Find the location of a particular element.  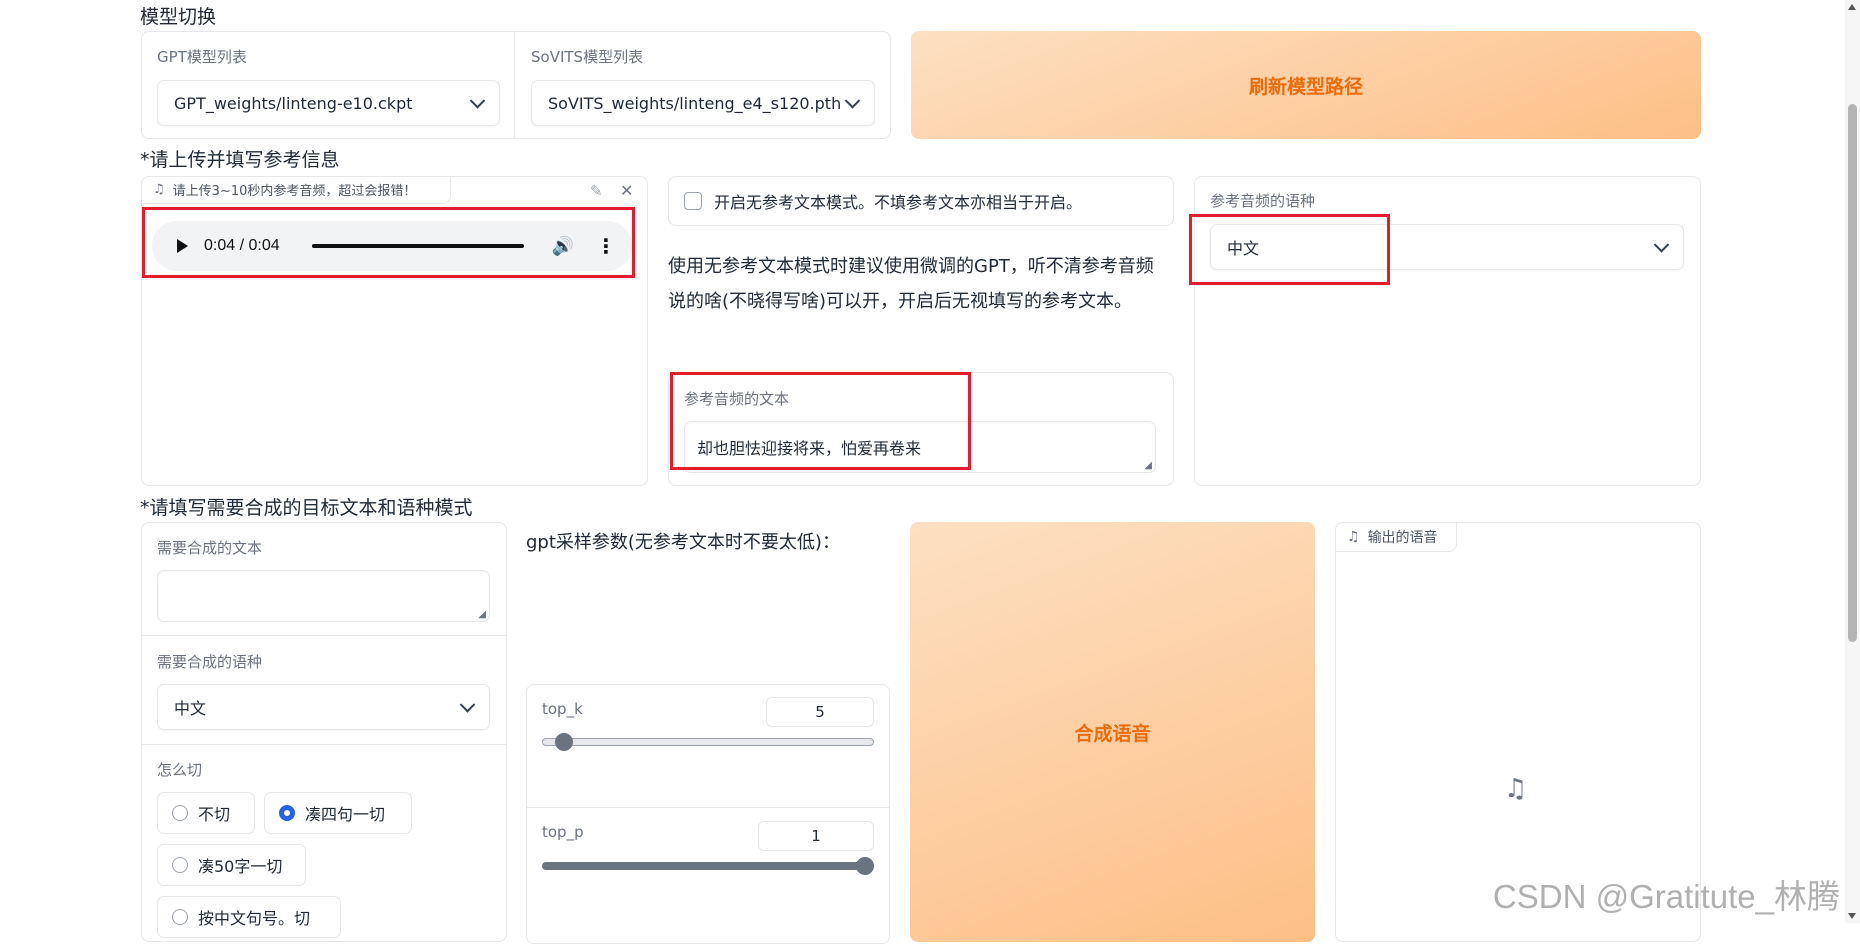

close-icon: ✕ is located at coordinates (626, 190).